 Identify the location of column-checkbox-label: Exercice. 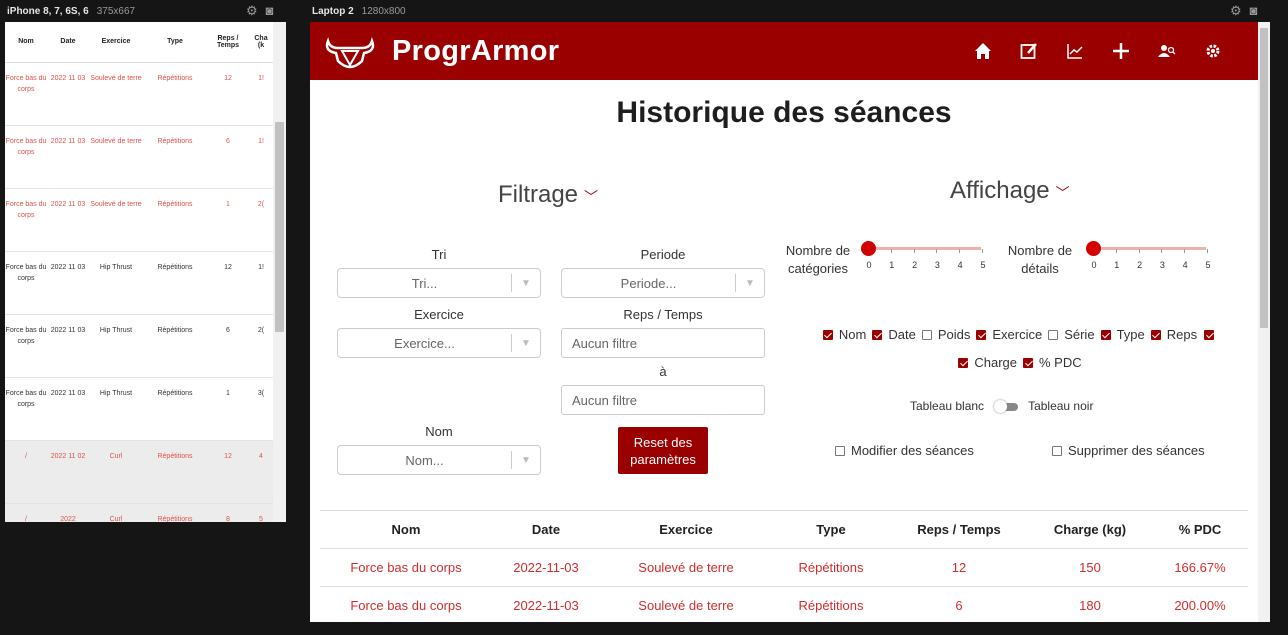
(1017, 334).